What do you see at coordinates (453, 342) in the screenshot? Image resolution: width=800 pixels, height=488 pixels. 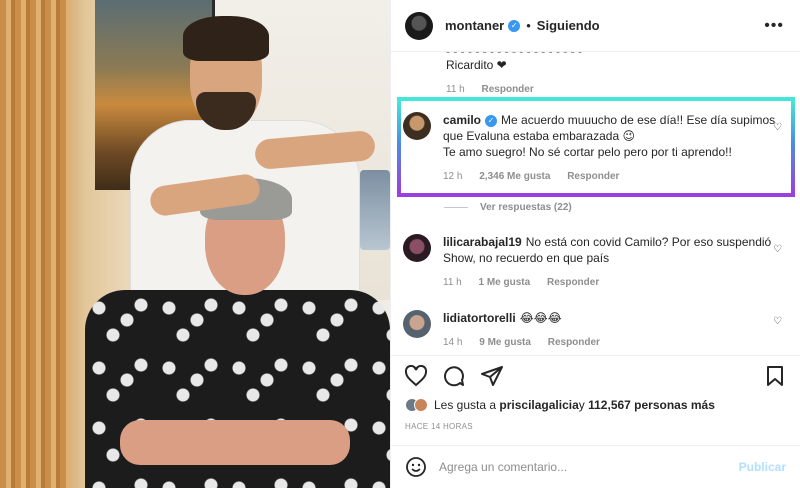 I see `comment-time: 14 h` at bounding box center [453, 342].